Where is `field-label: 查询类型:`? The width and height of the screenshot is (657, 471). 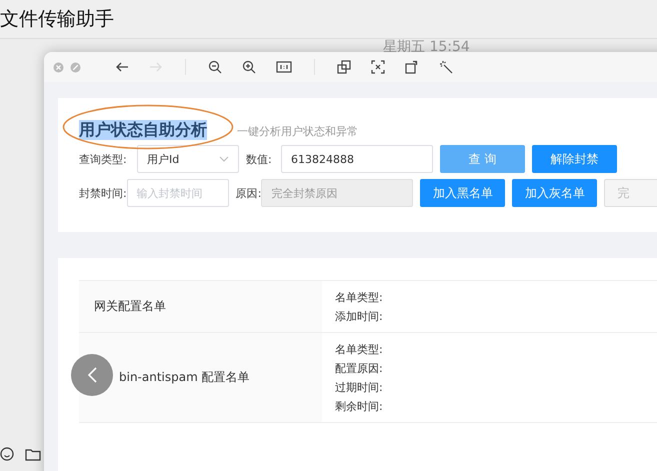 field-label: 查询类型: is located at coordinates (103, 159).